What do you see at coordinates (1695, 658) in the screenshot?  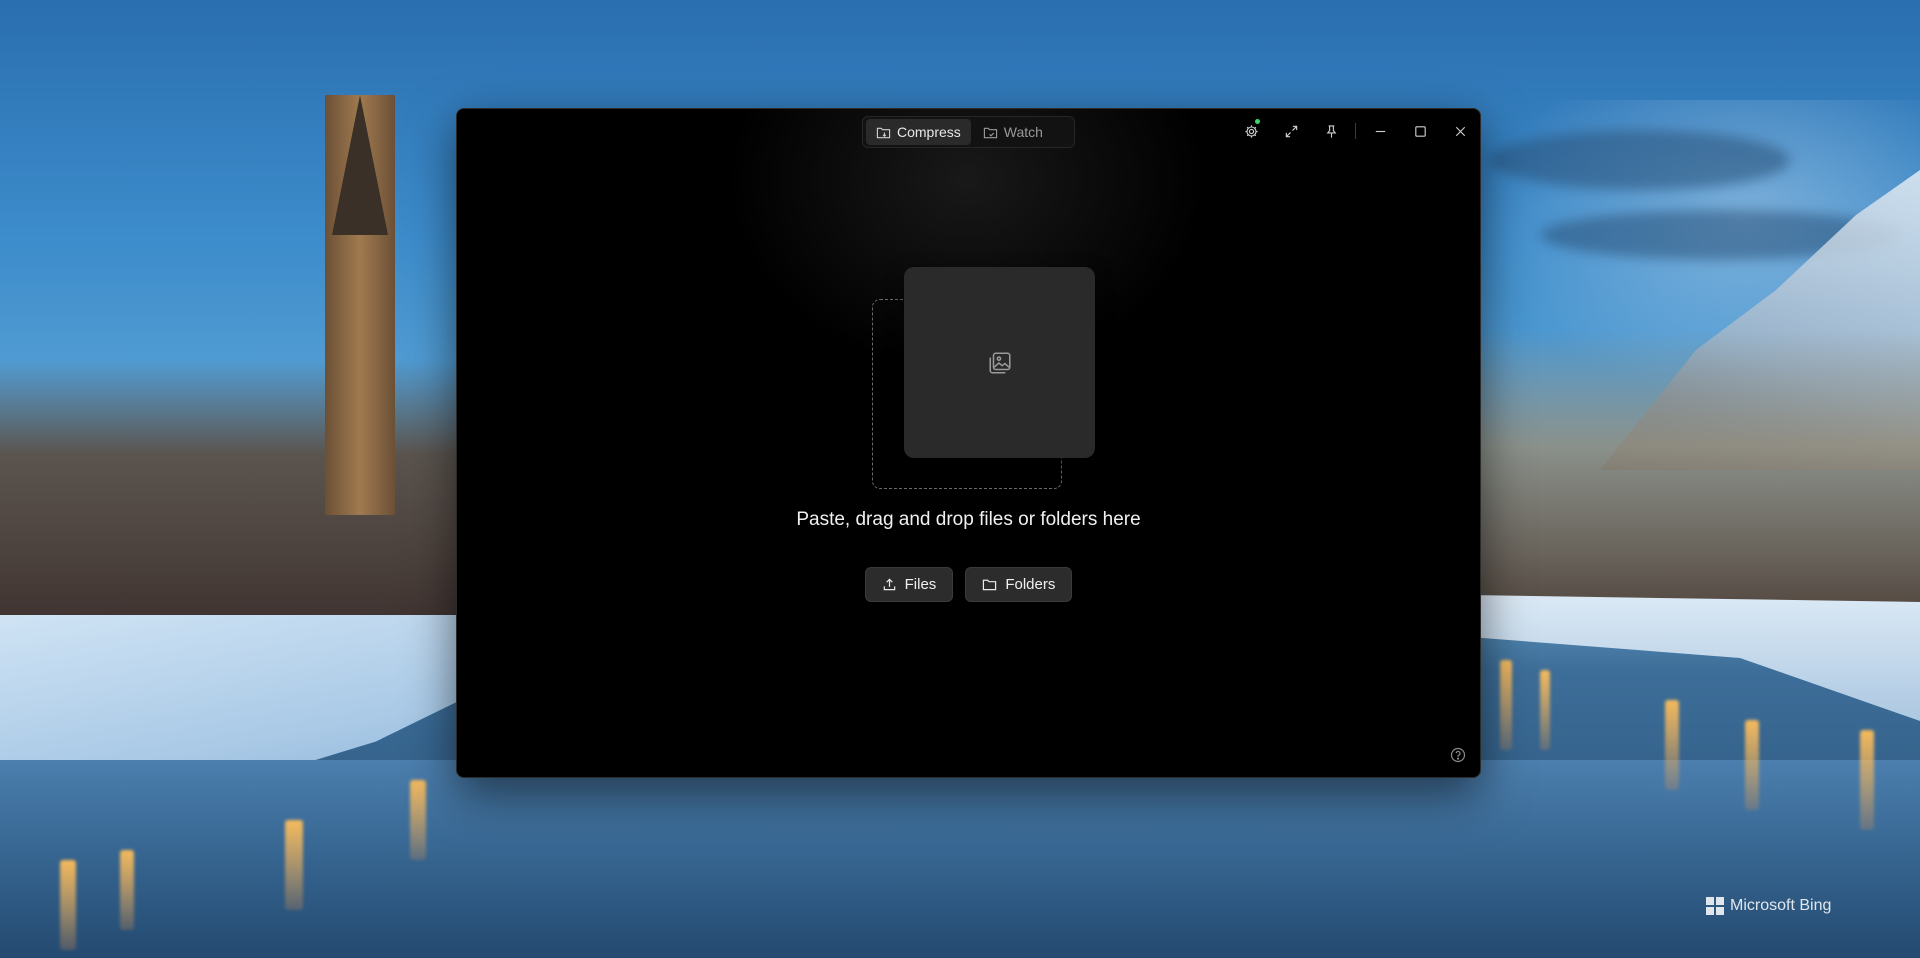 I see `snow-bank-right` at bounding box center [1695, 658].